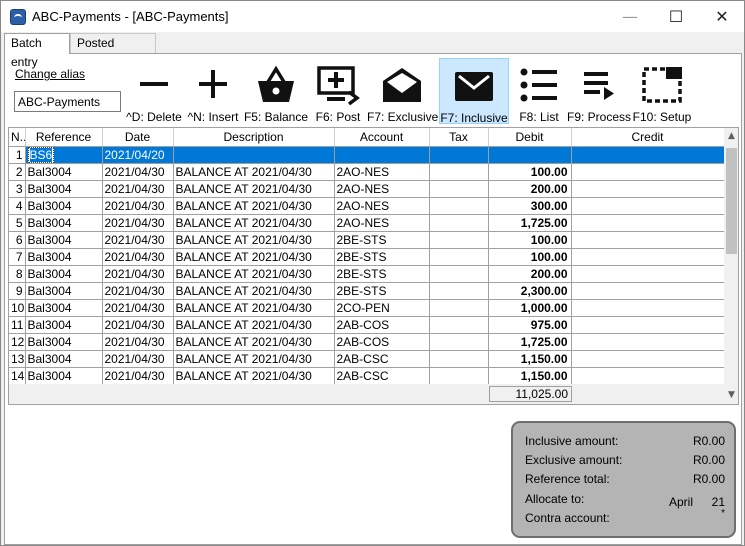 The height and width of the screenshot is (546, 745). I want to click on col-header-reference: Reference, so click(64, 137).